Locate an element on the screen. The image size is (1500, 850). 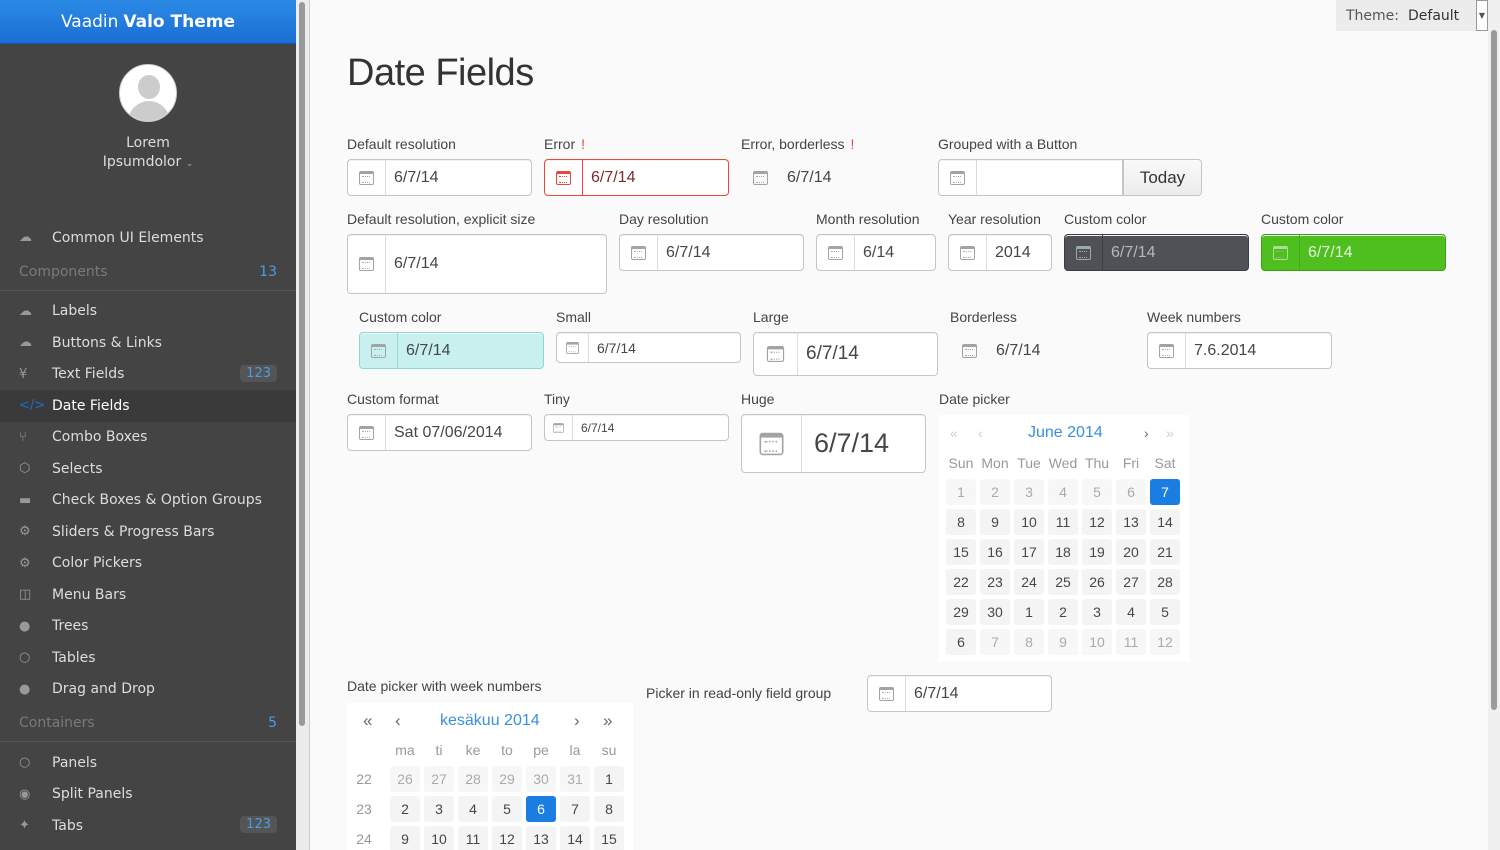
calendar-day: 17 is located at coordinates (1029, 552).